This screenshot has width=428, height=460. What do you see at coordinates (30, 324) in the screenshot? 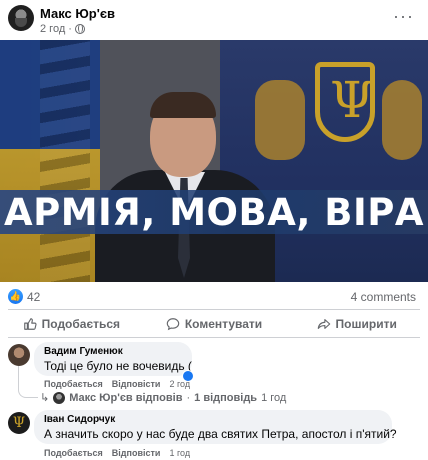
I see `thumbs-up-icon` at bounding box center [30, 324].